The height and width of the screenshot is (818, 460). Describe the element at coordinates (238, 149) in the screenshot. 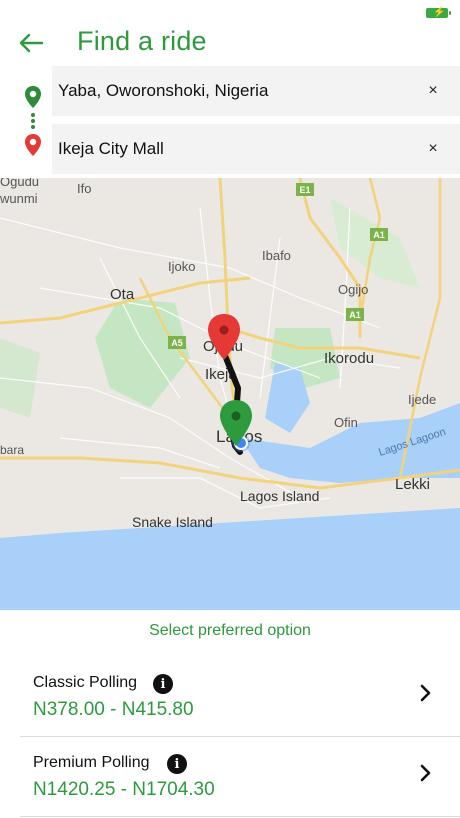

I see `dropoff-input` at that location.